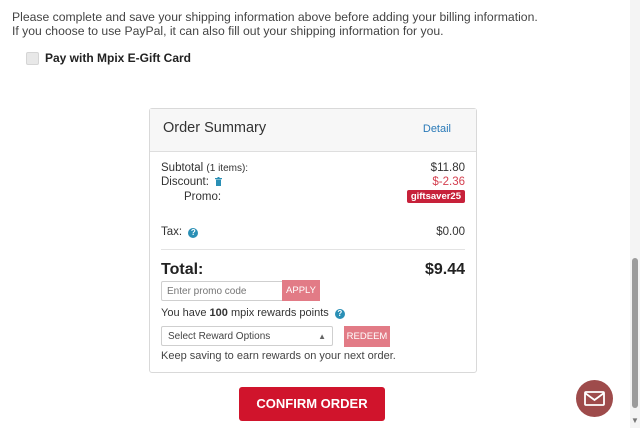  I want to click on subtotal-label: Subtotal, so click(182, 168).